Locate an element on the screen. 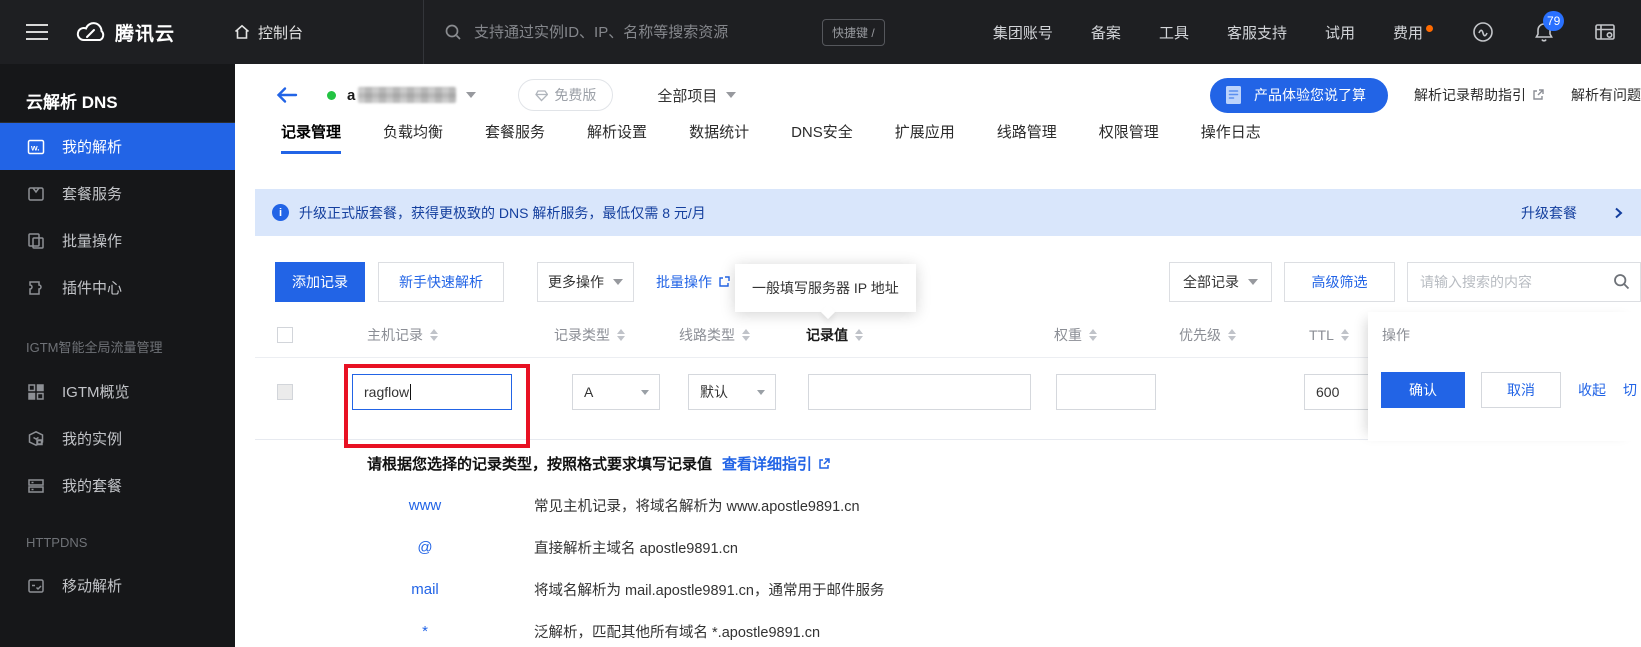 Image resolution: width=1641 pixels, height=647 pixels. sidebar-item-igtm-overview: IGTM概览 is located at coordinates (117, 391).